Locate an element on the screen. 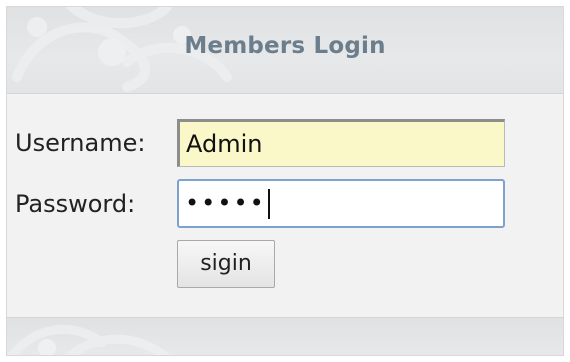 Image resolution: width=570 pixels, height=362 pixels. username-label: Username: is located at coordinates (80, 143).